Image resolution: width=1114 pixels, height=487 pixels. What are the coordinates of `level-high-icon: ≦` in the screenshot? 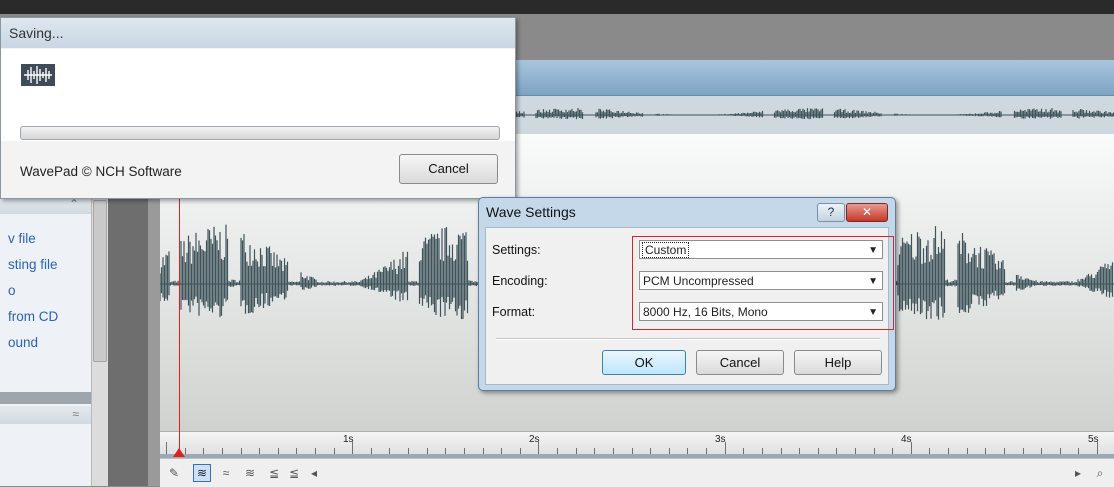 It's located at (294, 473).